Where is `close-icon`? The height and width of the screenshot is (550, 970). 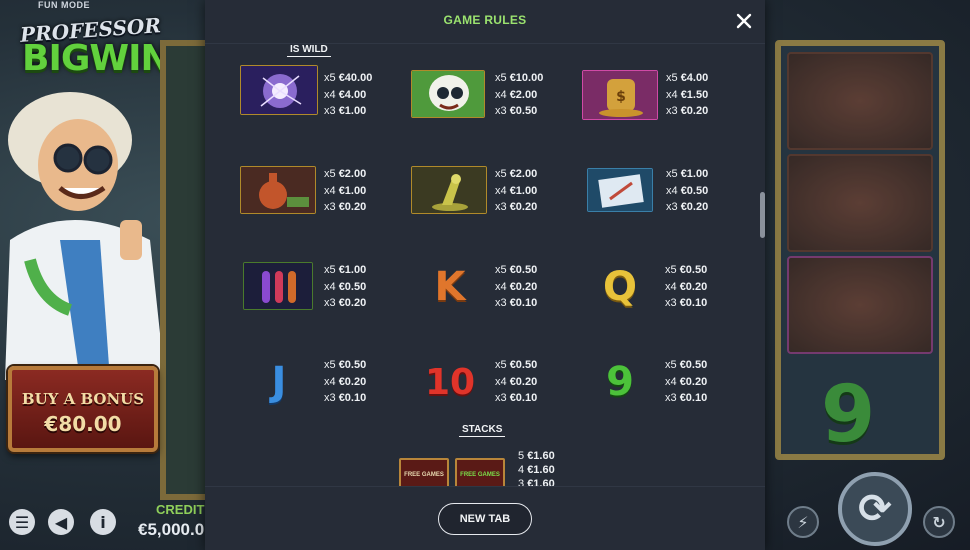
close-icon is located at coordinates (744, 21).